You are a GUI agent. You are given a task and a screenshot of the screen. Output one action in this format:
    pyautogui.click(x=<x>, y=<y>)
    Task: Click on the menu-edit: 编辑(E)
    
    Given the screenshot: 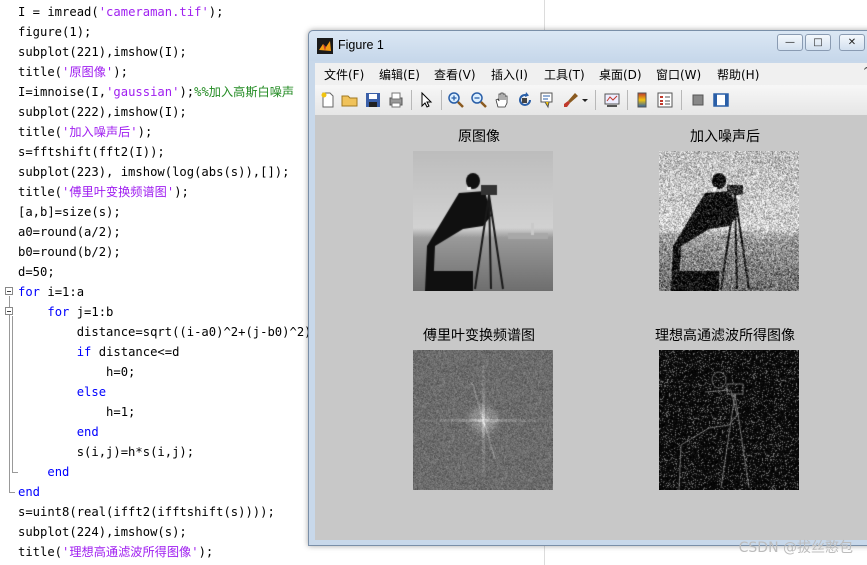 What is the action you would take?
    pyautogui.click(x=399, y=74)
    